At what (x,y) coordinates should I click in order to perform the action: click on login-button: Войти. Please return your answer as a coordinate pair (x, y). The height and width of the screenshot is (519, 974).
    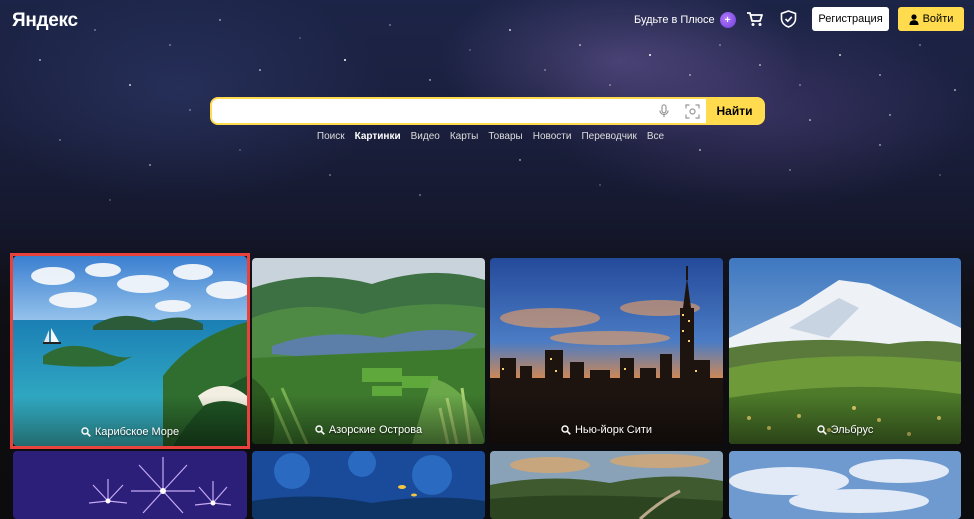
    Looking at the image, I should click on (931, 19).